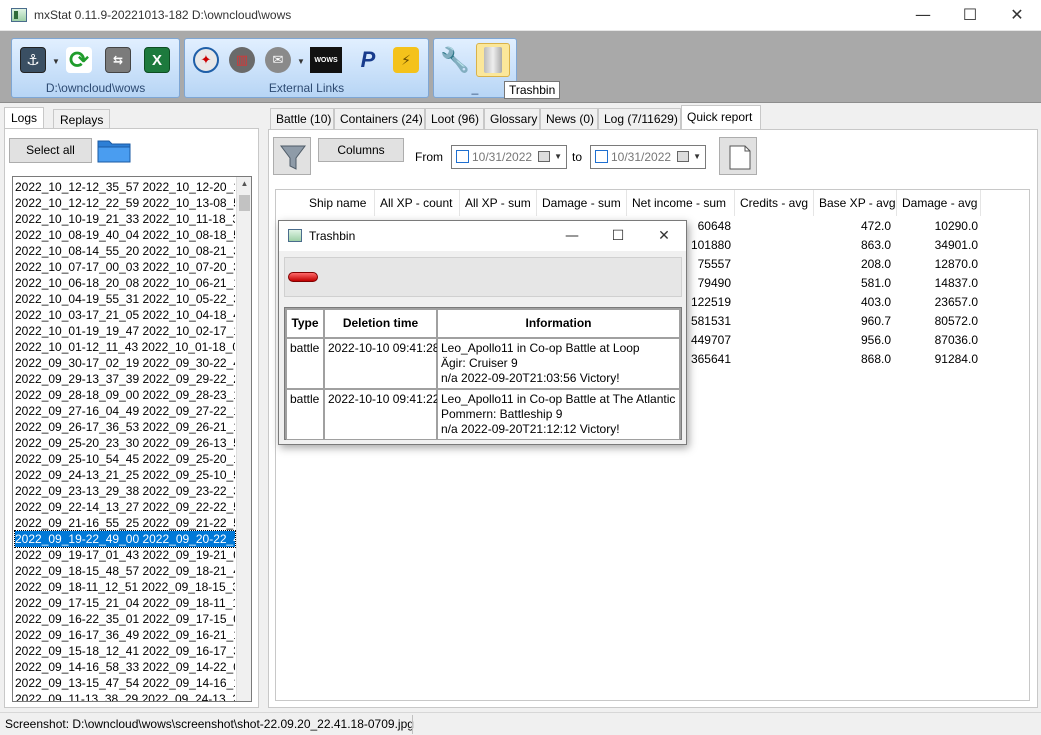 The width and height of the screenshot is (1041, 735). I want to click on log-list-item: 2022_09_22-14_13_27 2022_09_22-22_52_35, so click(125, 507).